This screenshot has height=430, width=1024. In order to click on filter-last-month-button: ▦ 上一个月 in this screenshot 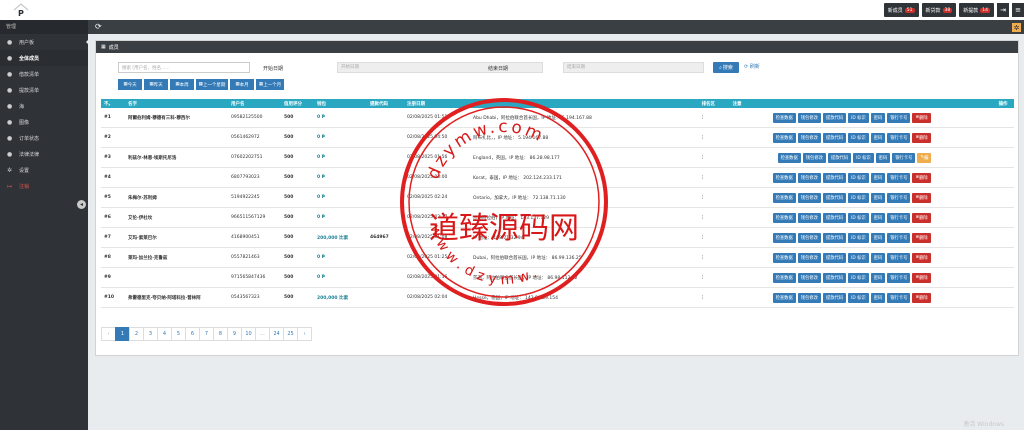, I will do `click(270, 84)`.